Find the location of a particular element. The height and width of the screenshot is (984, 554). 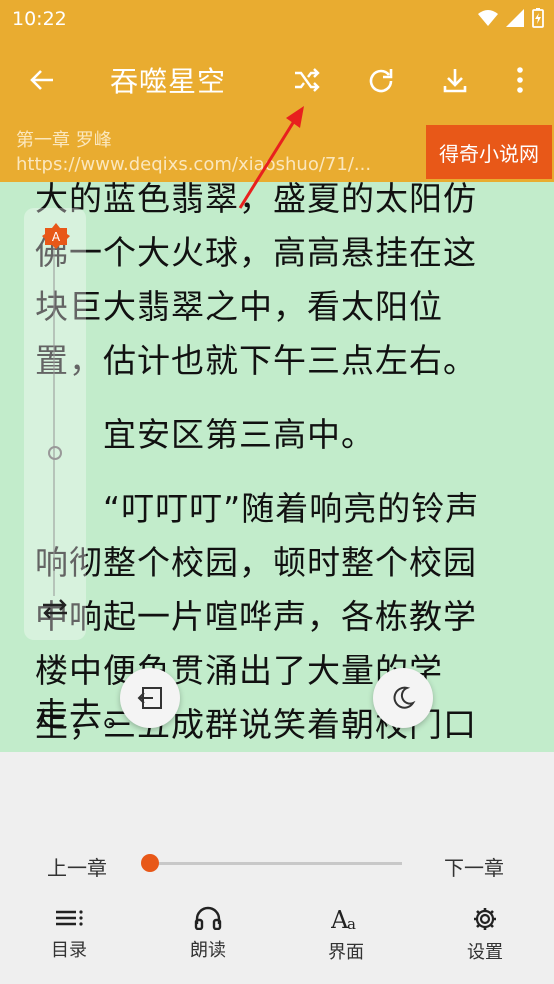

gear-icon is located at coordinates (485, 919).